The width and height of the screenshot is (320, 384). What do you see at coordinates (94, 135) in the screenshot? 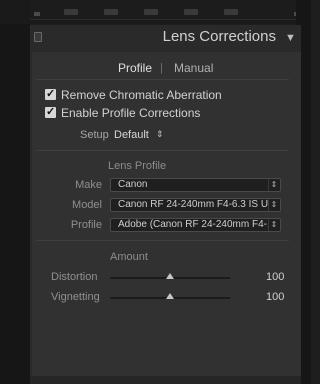
I see `setup-label: Setup` at bounding box center [94, 135].